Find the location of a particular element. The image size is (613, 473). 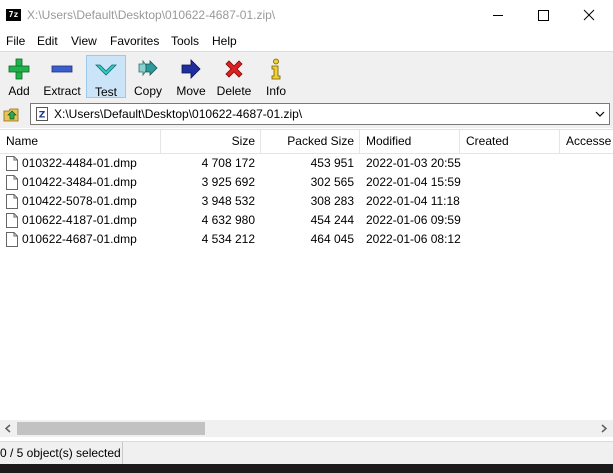

horizontal-scrollbar is located at coordinates (306, 428).